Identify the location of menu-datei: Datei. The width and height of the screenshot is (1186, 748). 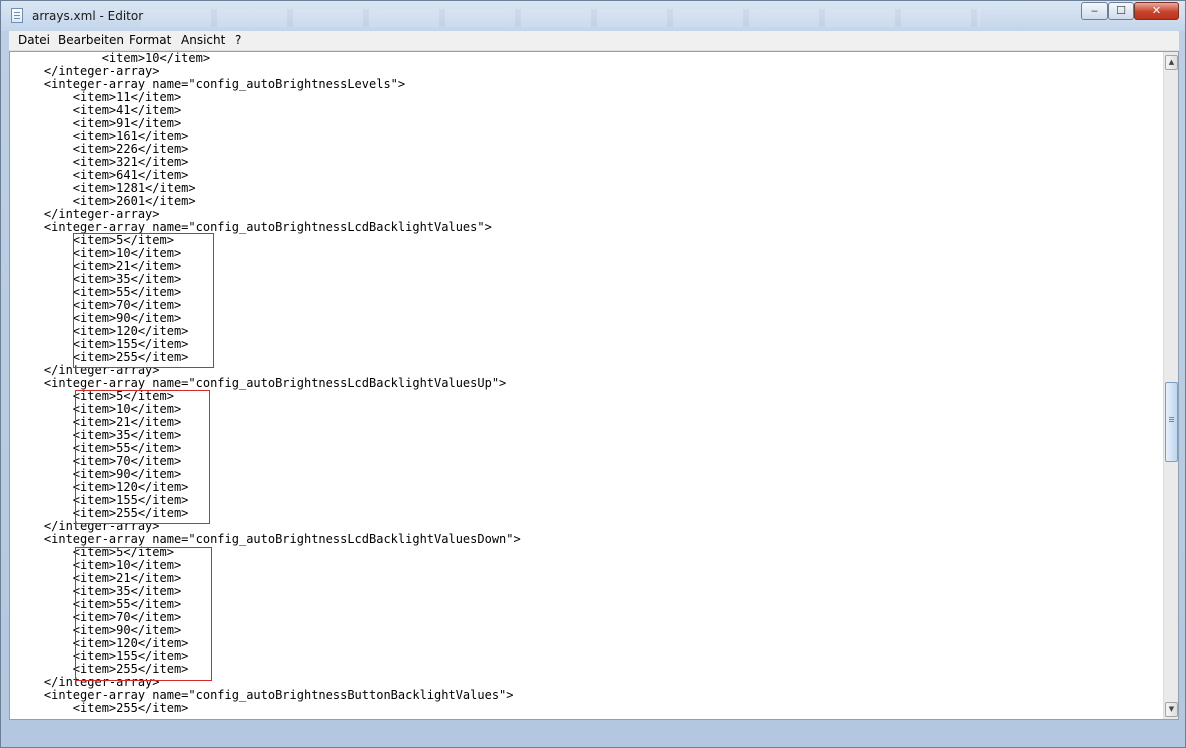
(34, 40).